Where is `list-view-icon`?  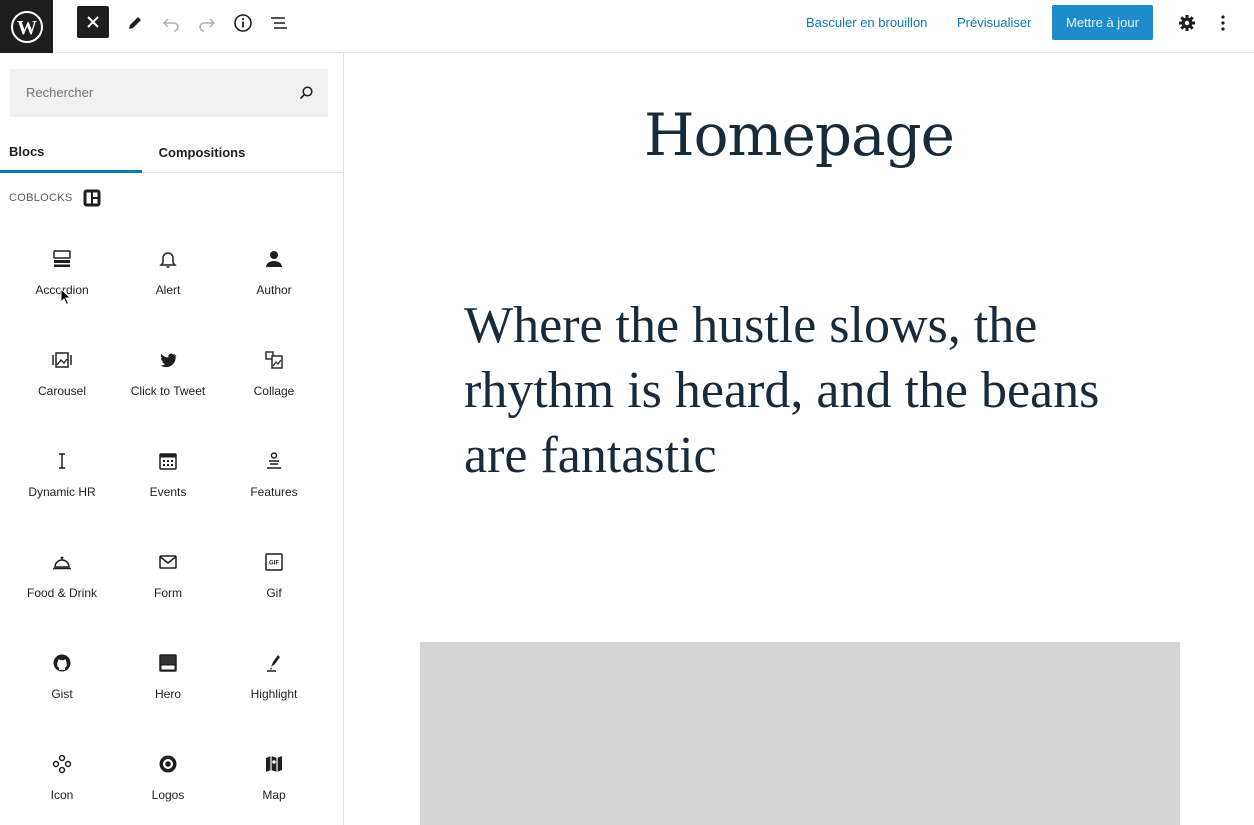
list-view-icon is located at coordinates (279, 23).